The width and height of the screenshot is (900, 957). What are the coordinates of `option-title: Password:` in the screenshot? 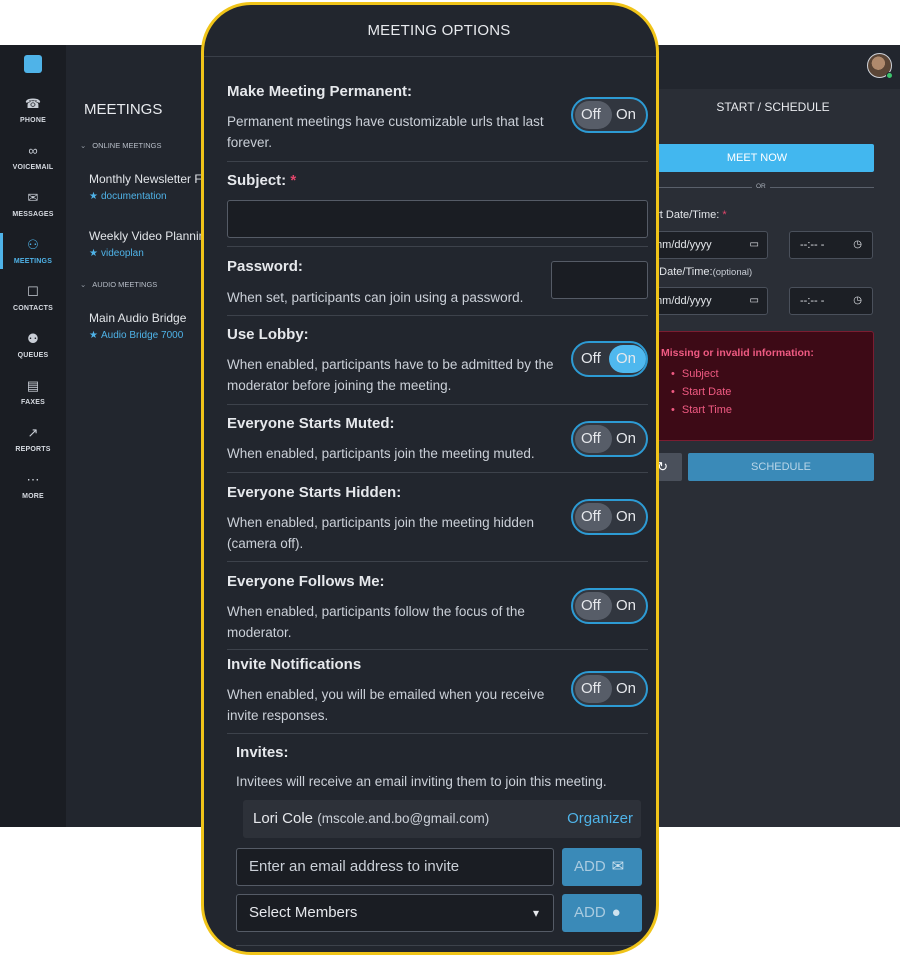 It's located at (265, 266).